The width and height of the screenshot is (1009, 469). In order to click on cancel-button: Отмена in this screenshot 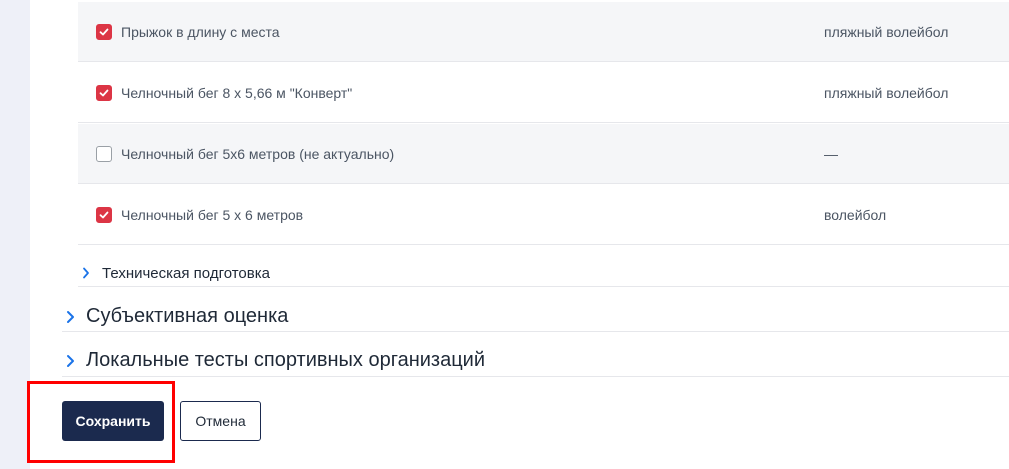, I will do `click(220, 421)`.